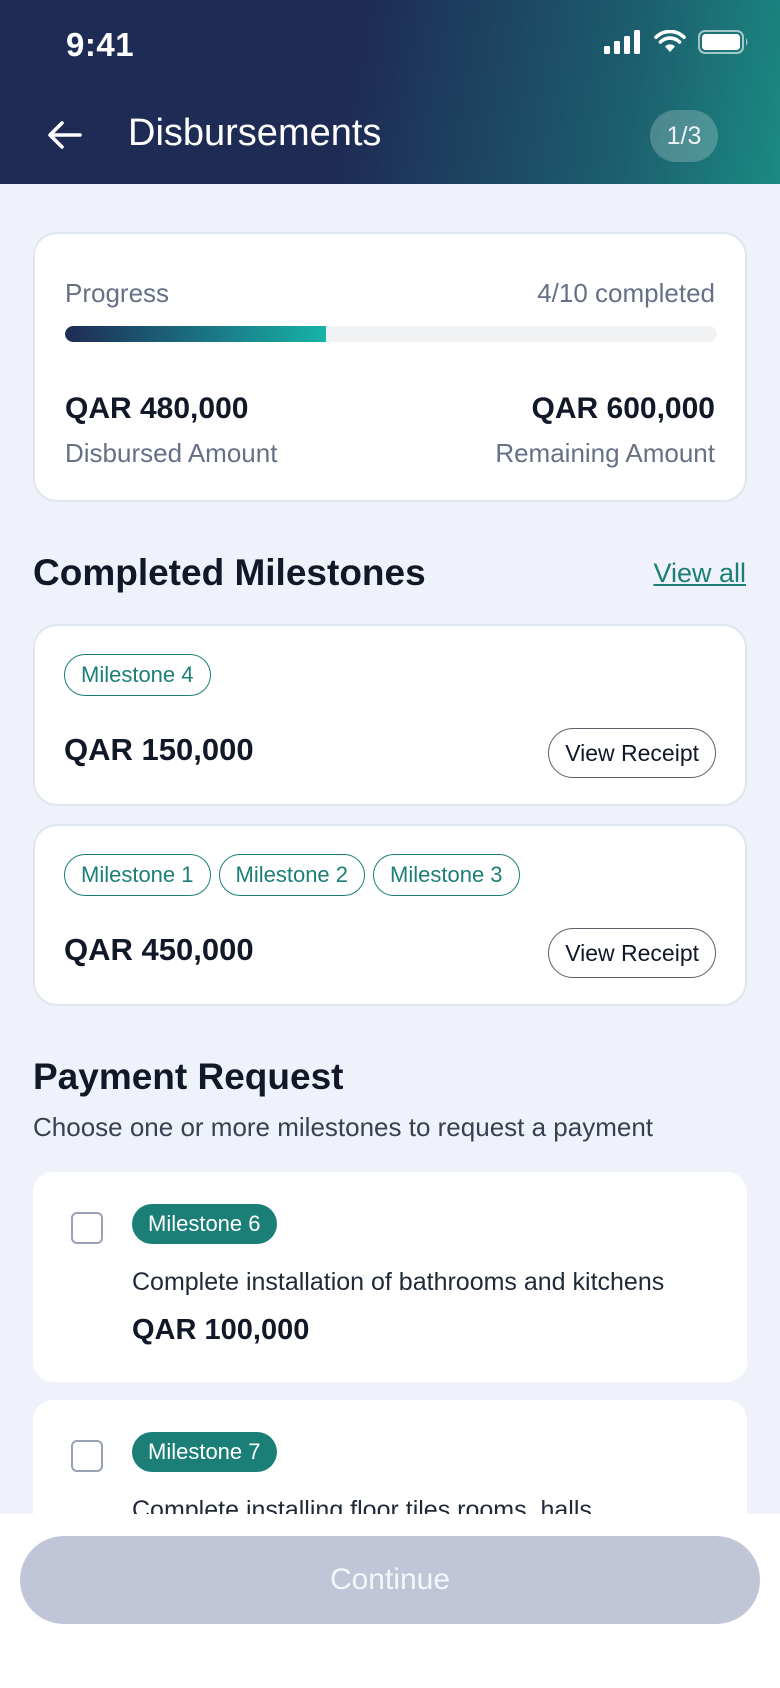 This screenshot has height=1688, width=780. Describe the element at coordinates (605, 453) in the screenshot. I see `remaining-amount-label: Remaining Amount` at that location.